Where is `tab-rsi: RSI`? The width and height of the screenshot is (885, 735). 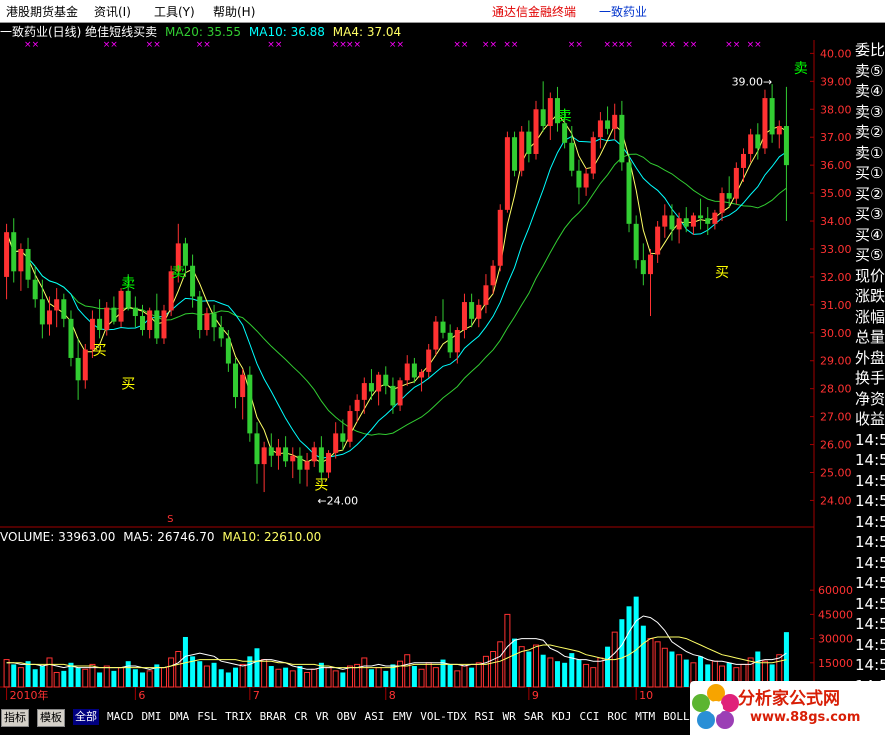
tab-rsi: RSI is located at coordinates (485, 717).